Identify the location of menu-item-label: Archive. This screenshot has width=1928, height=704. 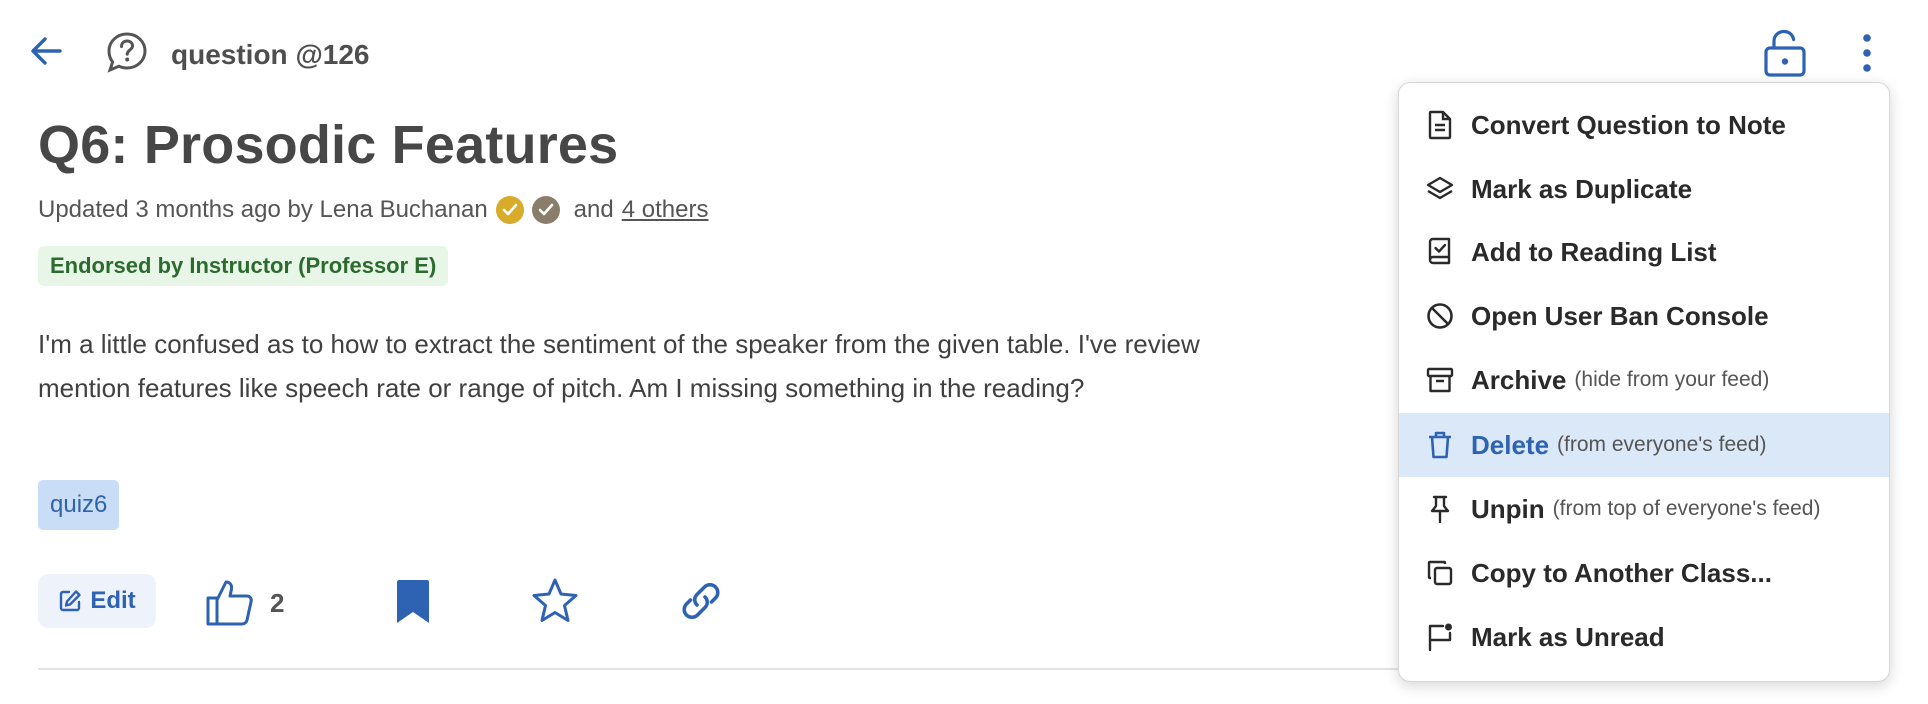
(1519, 379).